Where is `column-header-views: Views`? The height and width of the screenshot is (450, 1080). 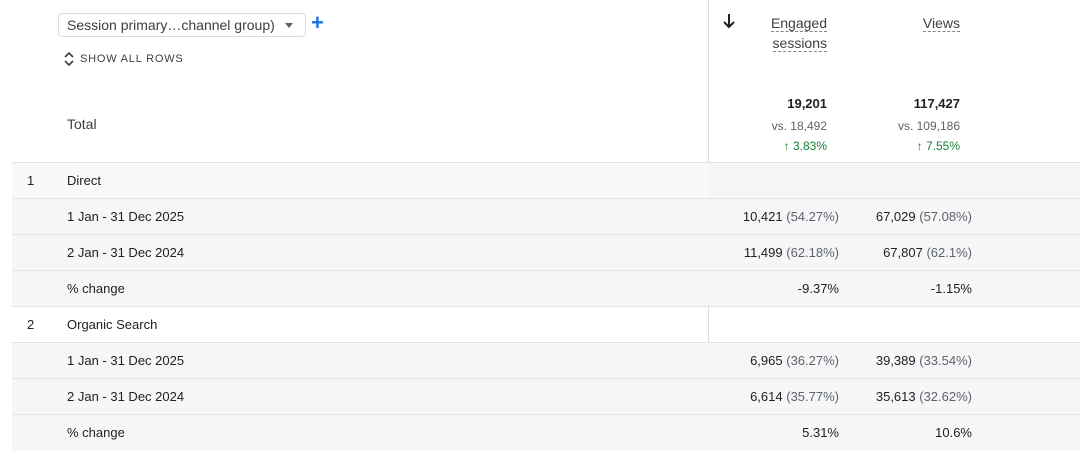 column-header-views: Views is located at coordinates (915, 23).